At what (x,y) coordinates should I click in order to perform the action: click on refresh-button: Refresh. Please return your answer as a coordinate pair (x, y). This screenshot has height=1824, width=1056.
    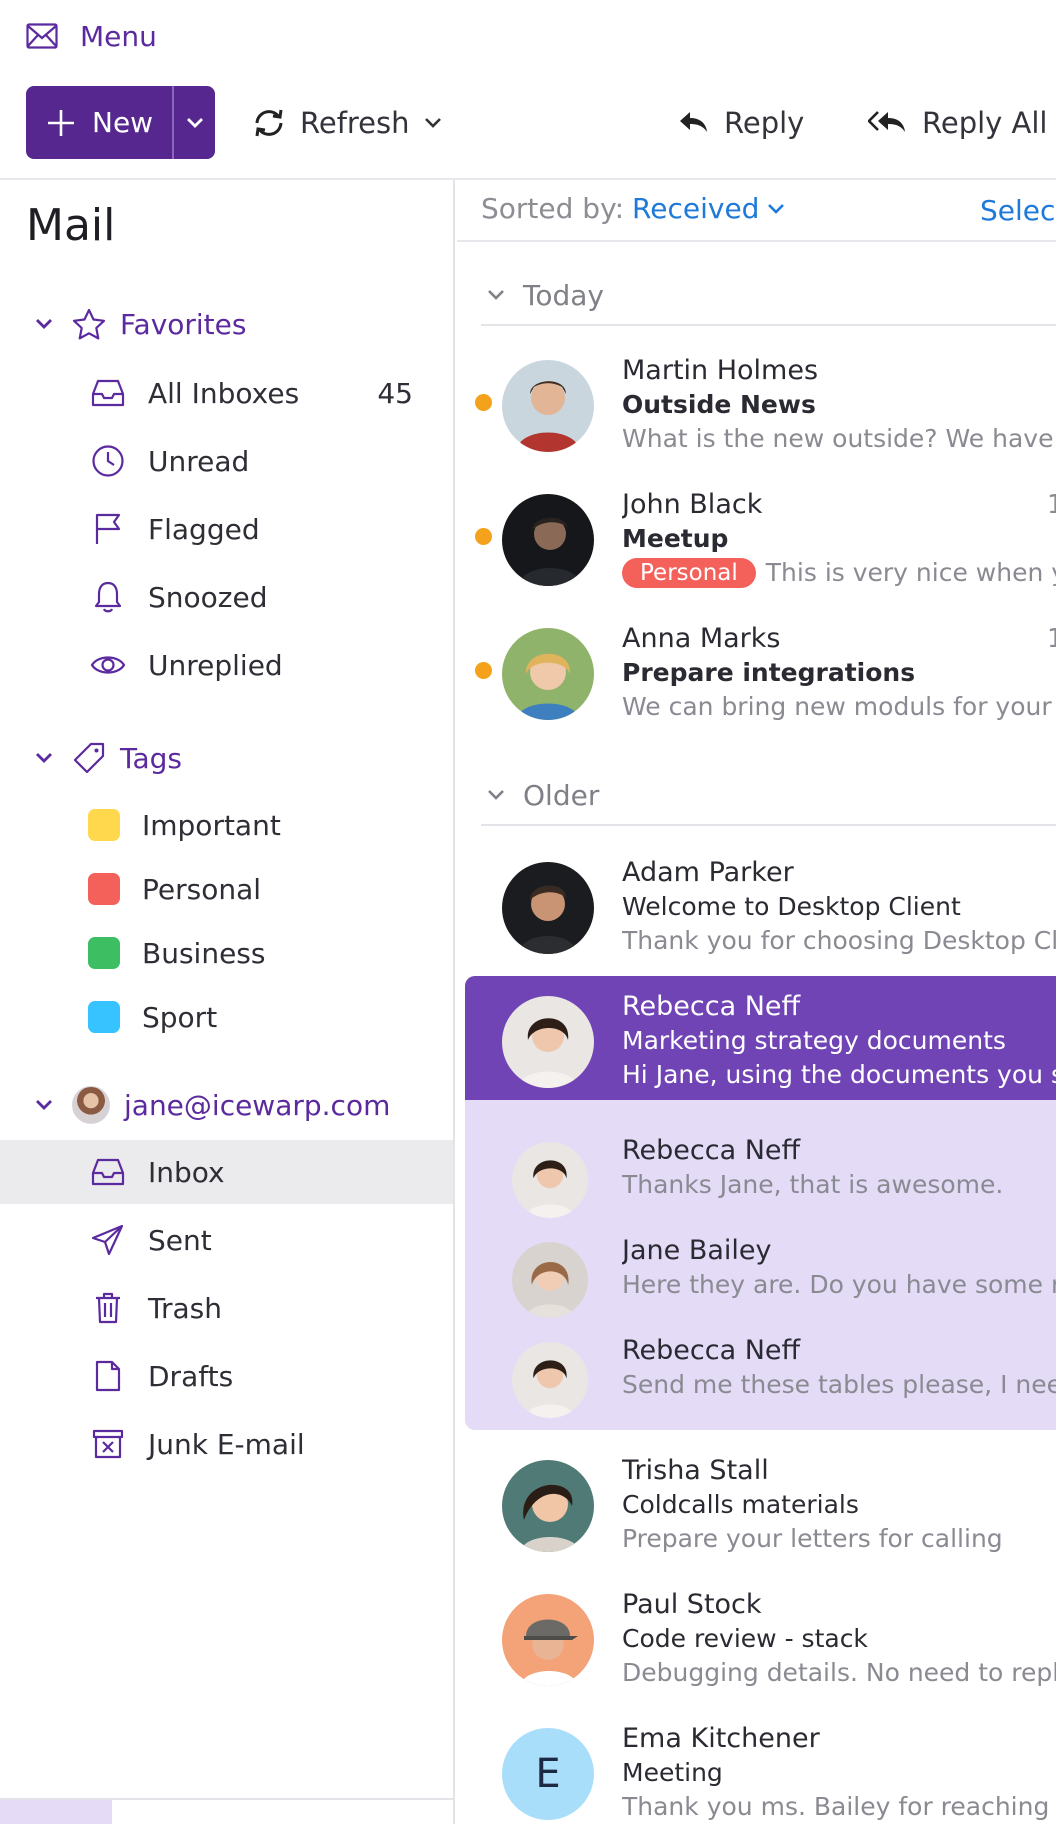
    Looking at the image, I should click on (347, 122).